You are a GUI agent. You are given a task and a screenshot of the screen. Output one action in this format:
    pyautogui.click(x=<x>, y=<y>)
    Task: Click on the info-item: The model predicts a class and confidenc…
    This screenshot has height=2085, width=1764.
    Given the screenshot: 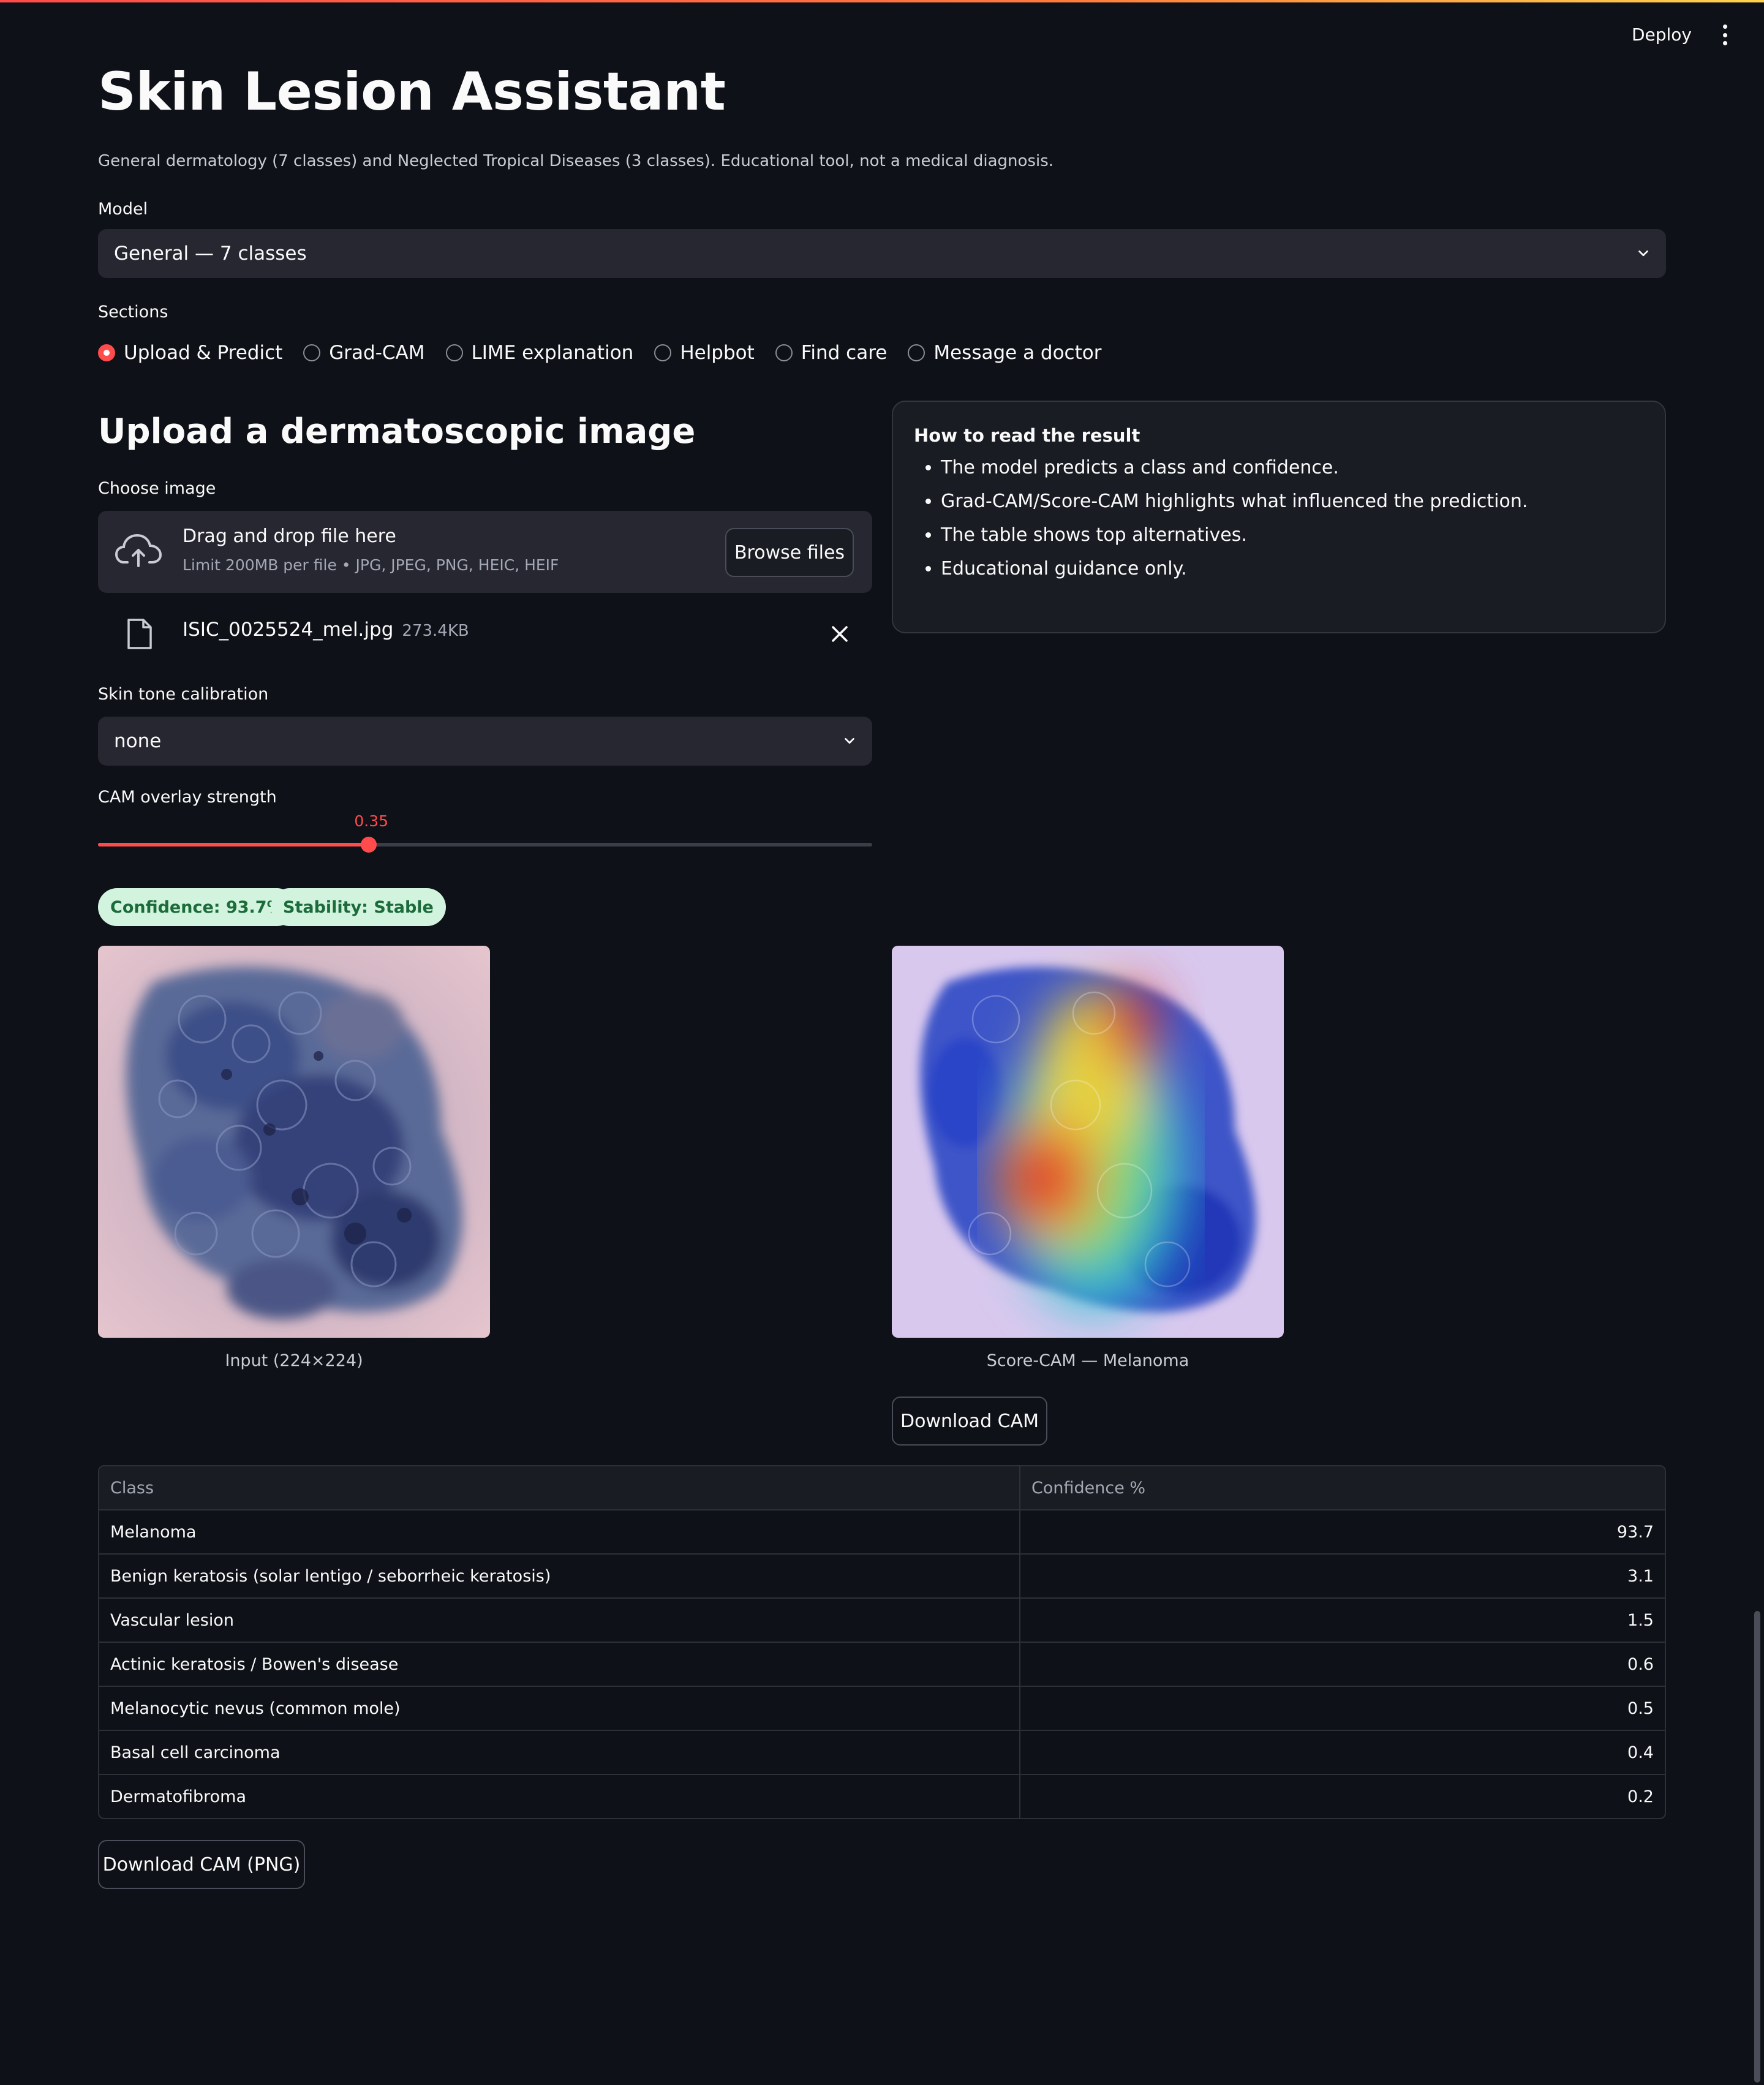 What is the action you would take?
    pyautogui.click(x=1292, y=468)
    